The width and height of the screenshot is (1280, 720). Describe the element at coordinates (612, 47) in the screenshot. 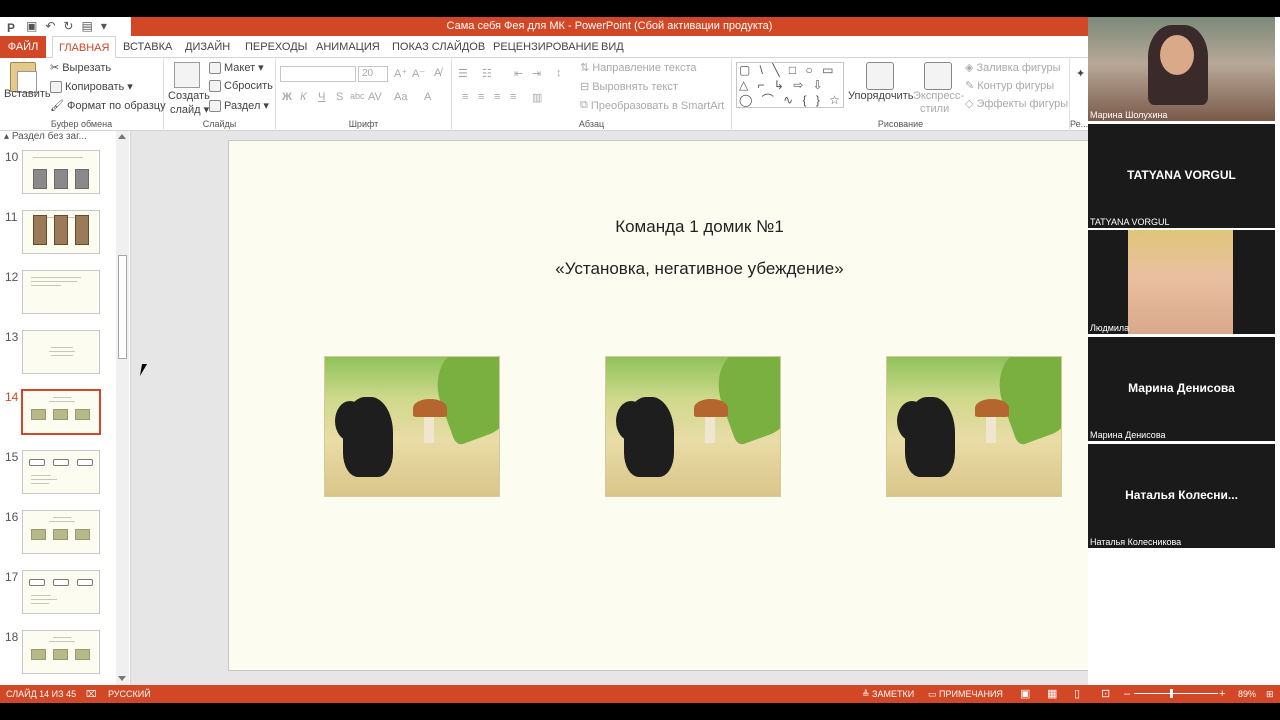

I see `tab-view: ВИД` at that location.